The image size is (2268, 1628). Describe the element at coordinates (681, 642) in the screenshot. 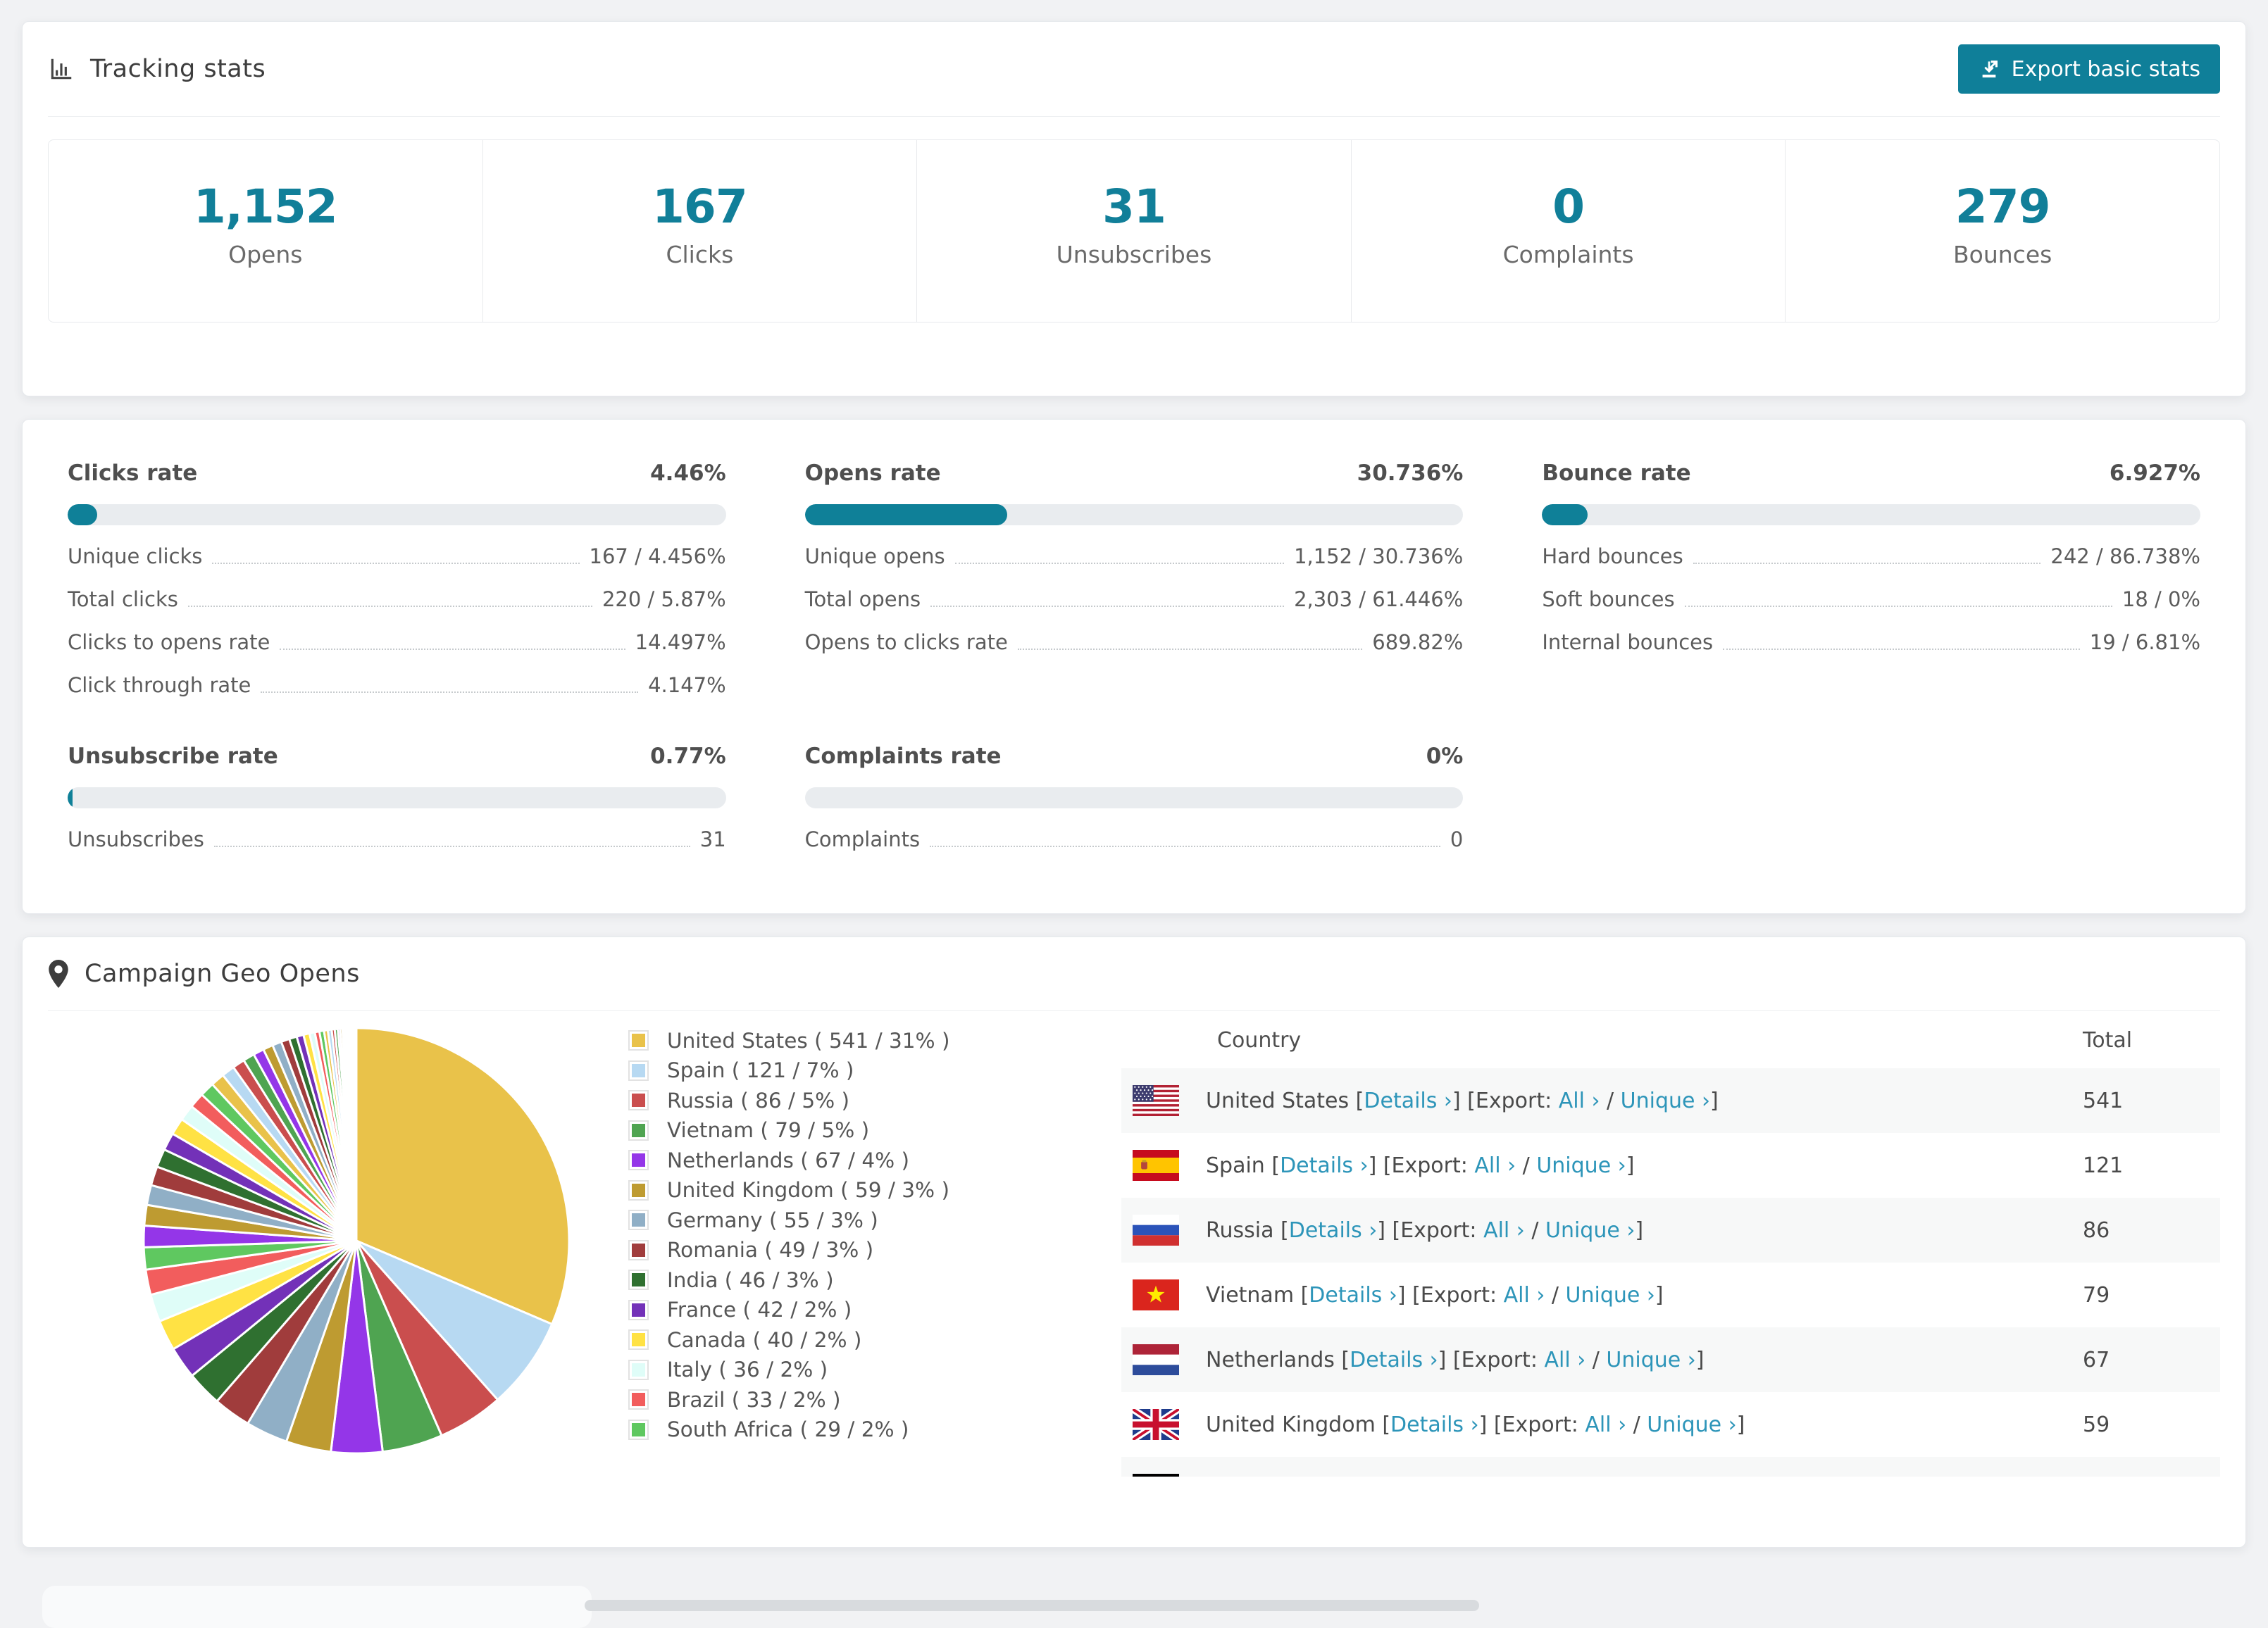

I see `detail-value: 14.497%` at that location.